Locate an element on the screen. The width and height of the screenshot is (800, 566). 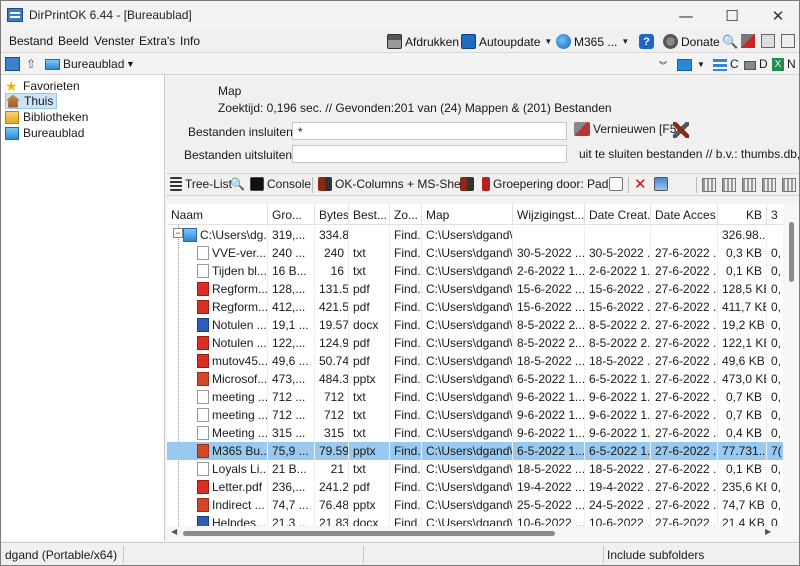
delete-icon: ✕ is located at coordinates (640, 184).